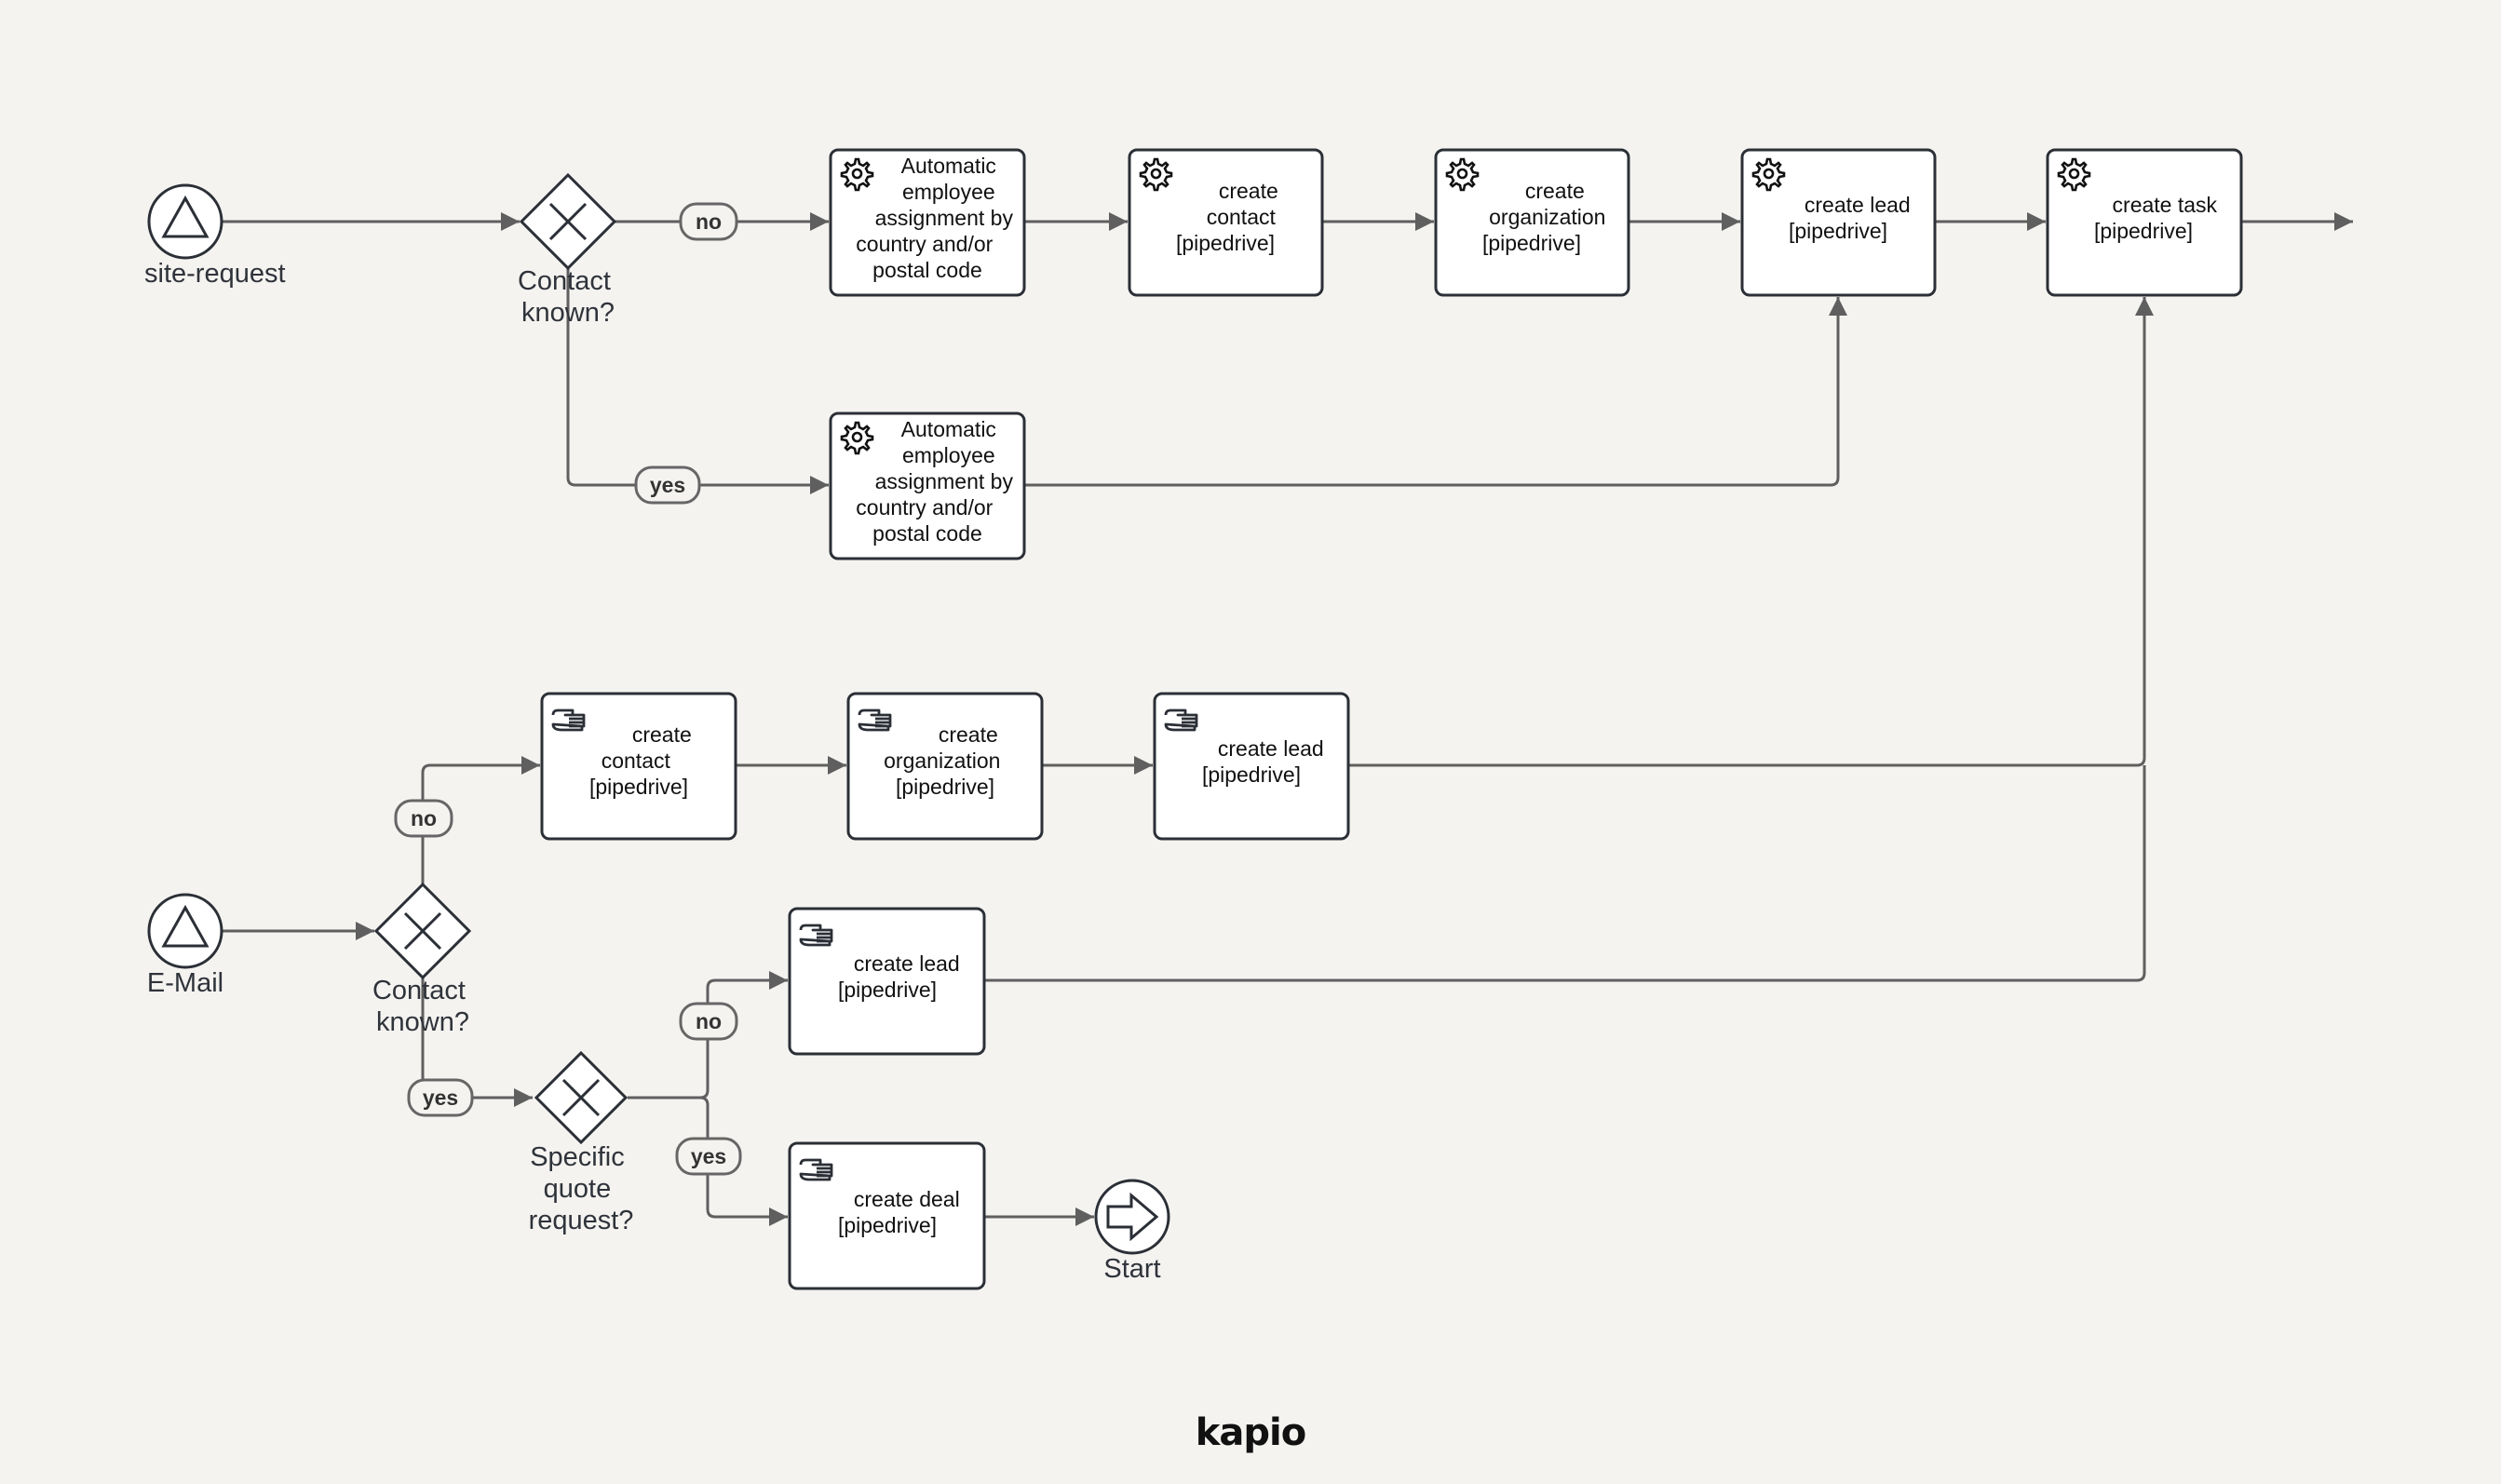  I want to click on task-create-contact-manual: create contact [pipedrive], so click(638, 766).